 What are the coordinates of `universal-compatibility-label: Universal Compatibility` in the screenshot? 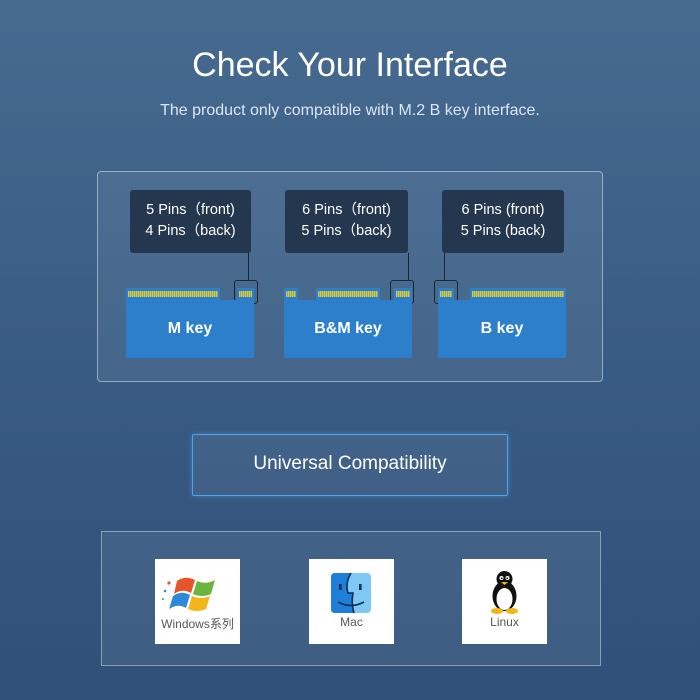 It's located at (350, 463).